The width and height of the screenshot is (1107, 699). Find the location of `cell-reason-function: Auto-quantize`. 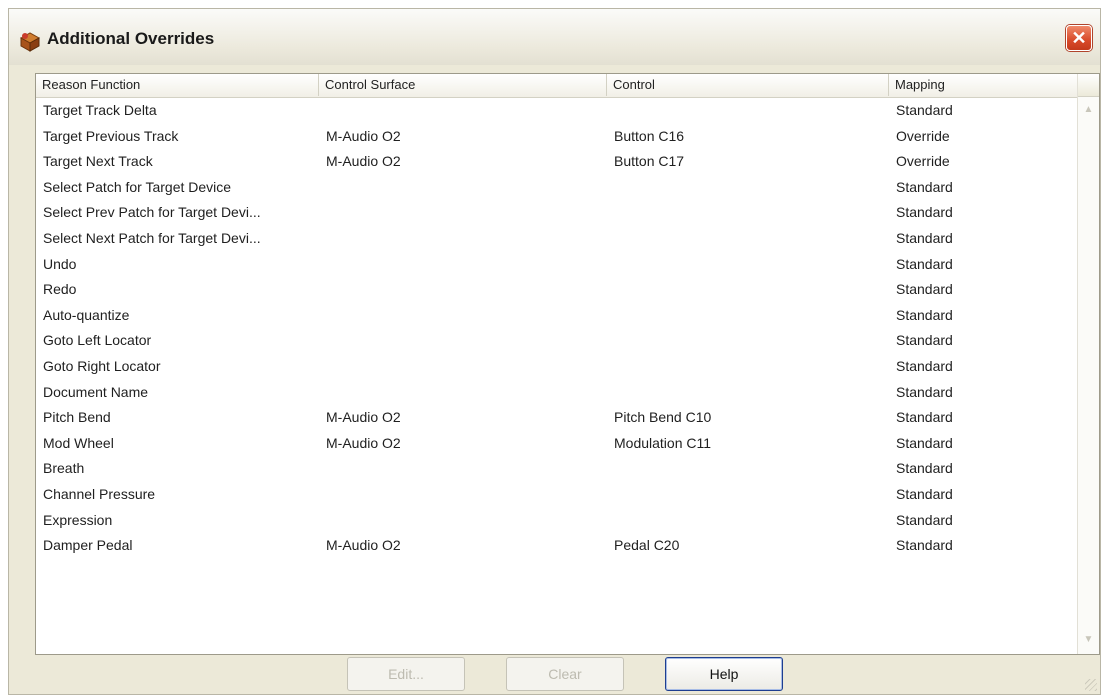

cell-reason-function: Auto-quantize is located at coordinates (86, 314).